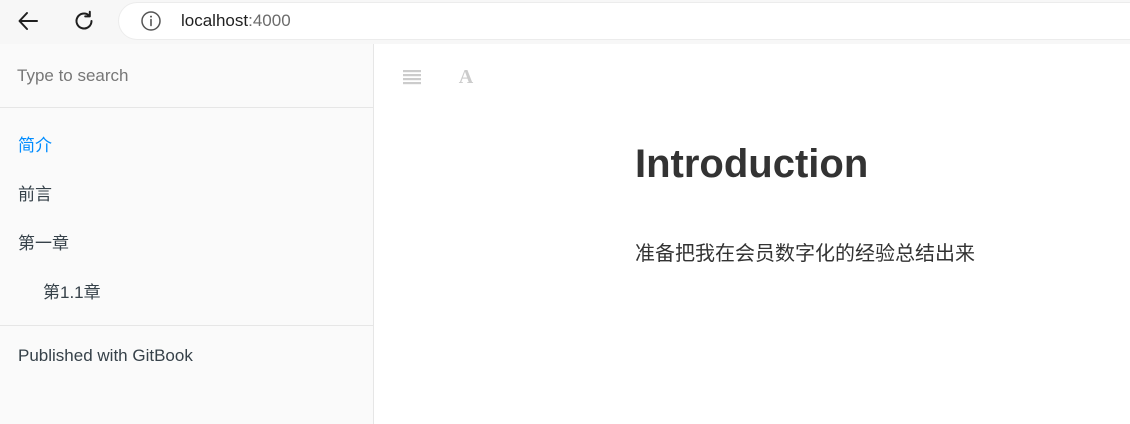 The height and width of the screenshot is (424, 1130). I want to click on summary-item-chapter-1: 第一章, so click(186, 243).